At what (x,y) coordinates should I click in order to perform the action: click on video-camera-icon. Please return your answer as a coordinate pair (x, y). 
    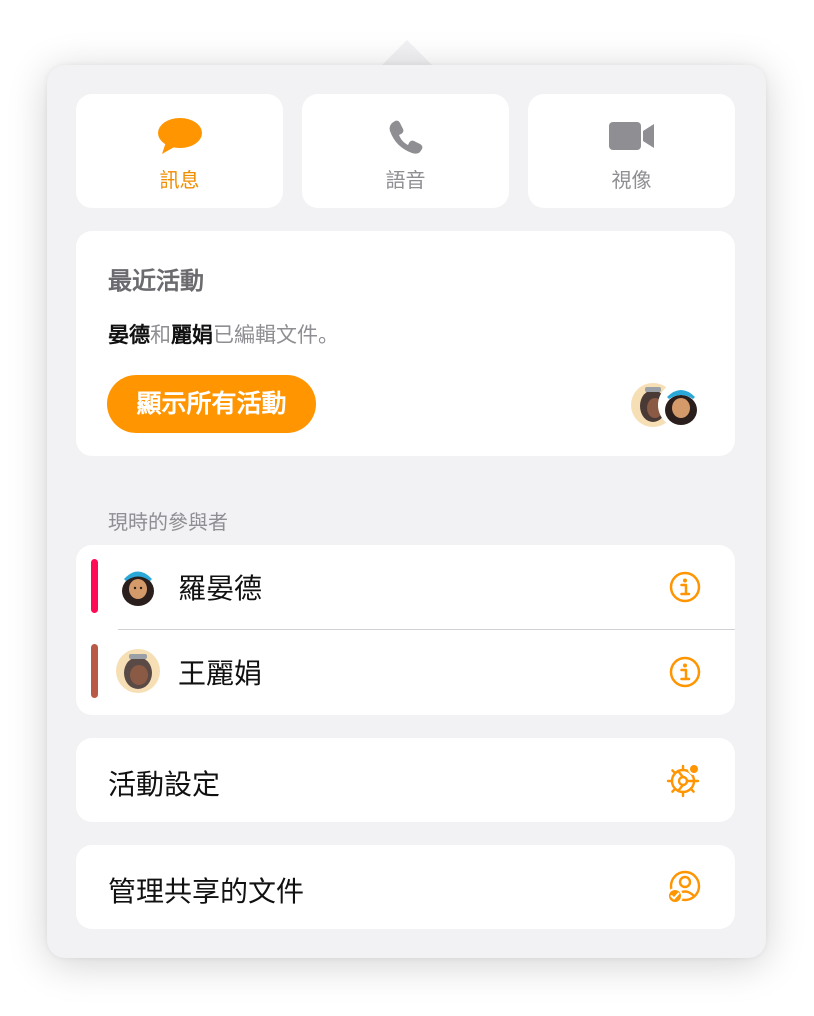
    Looking at the image, I should click on (631, 136).